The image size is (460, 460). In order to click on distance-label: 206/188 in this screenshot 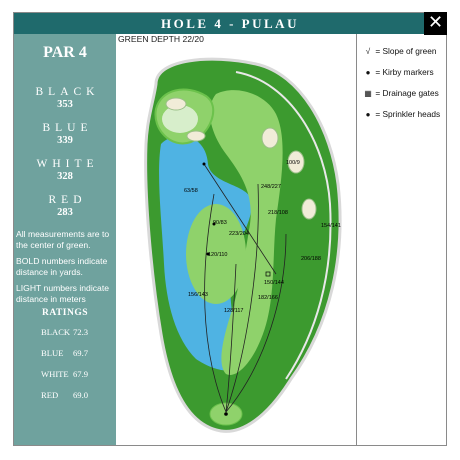, I will do `click(311, 259)`.